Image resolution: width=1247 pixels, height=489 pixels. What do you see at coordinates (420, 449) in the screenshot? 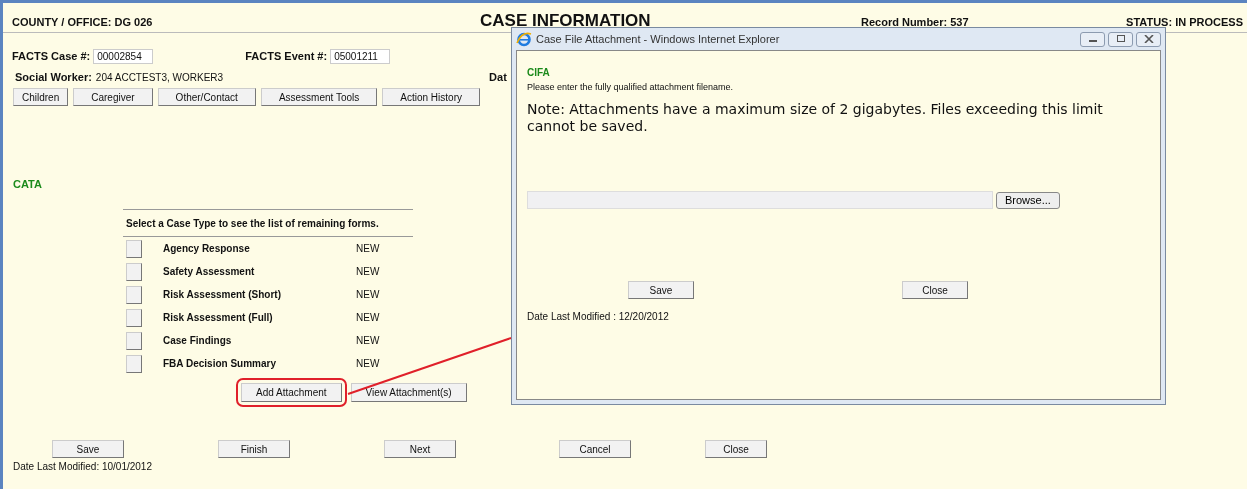
I see `action-button: Next` at bounding box center [420, 449].